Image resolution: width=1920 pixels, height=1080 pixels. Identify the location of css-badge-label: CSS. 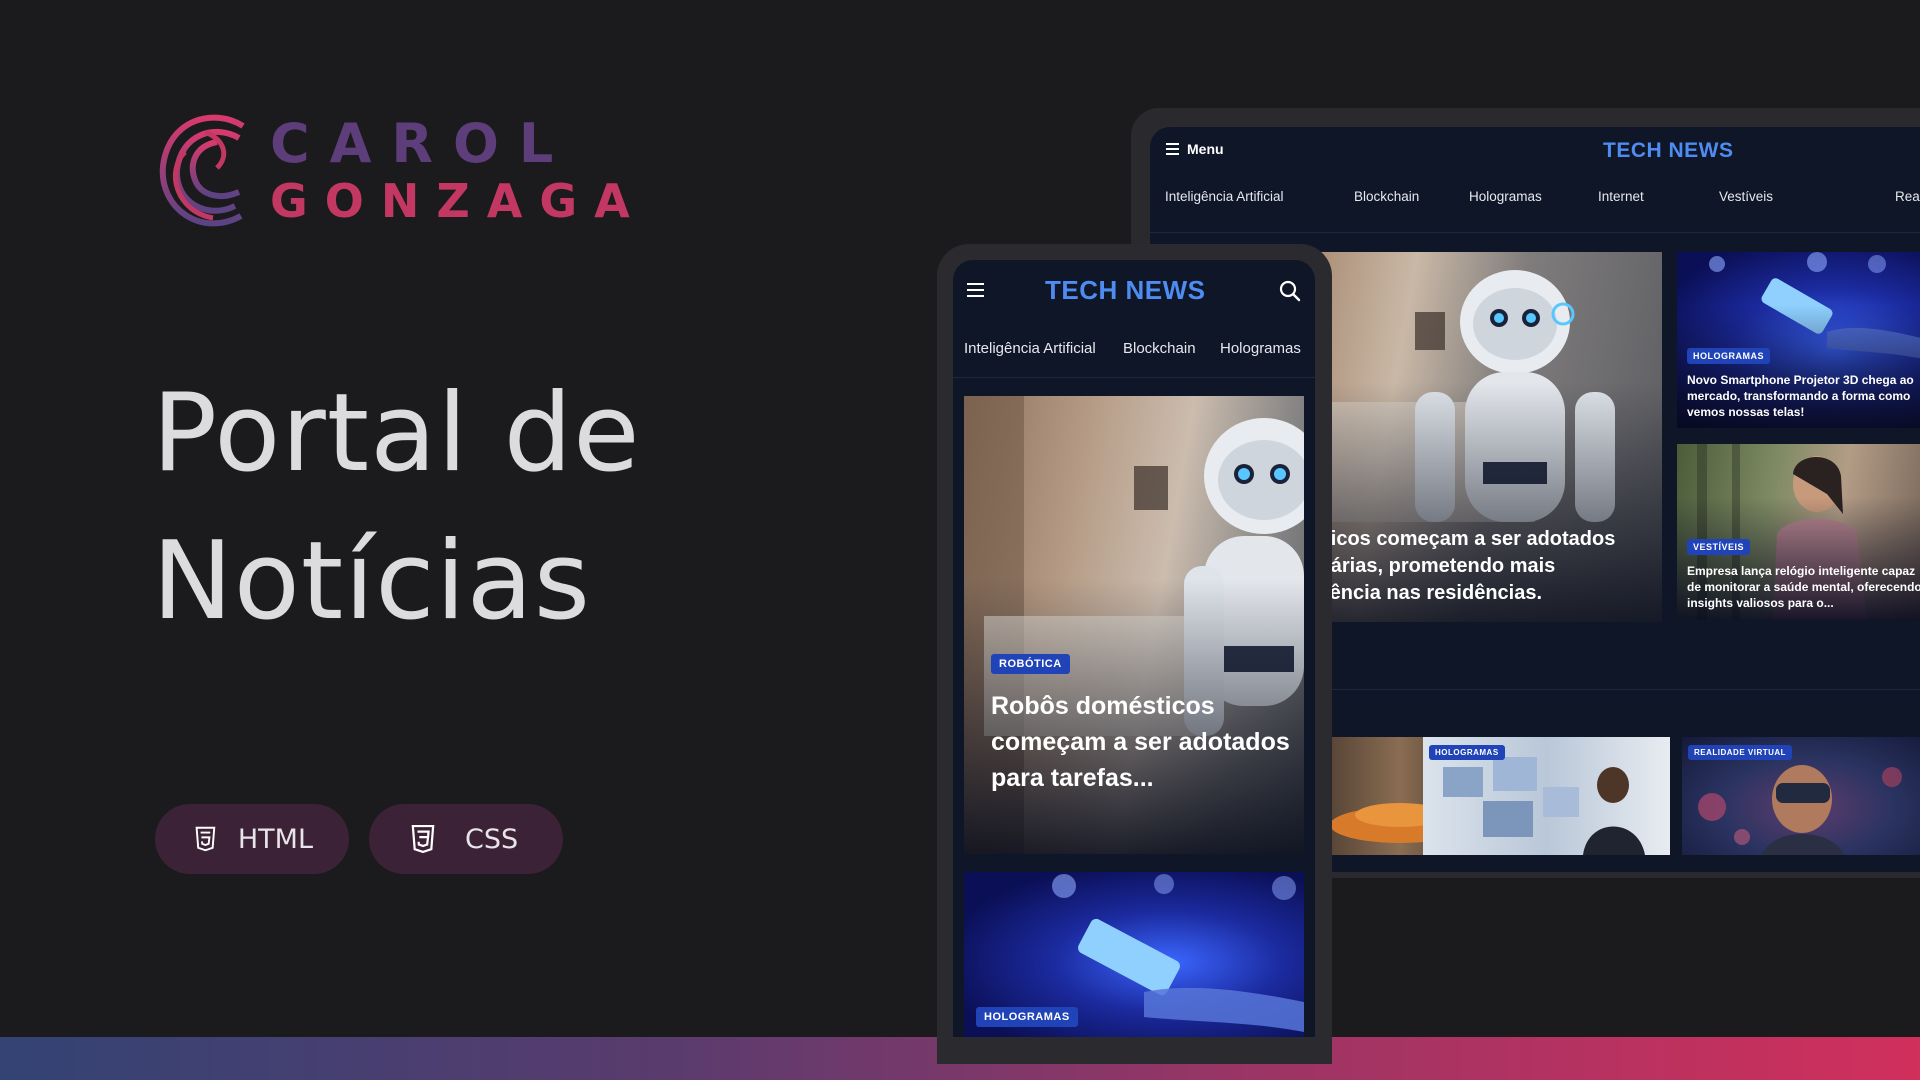
(492, 839).